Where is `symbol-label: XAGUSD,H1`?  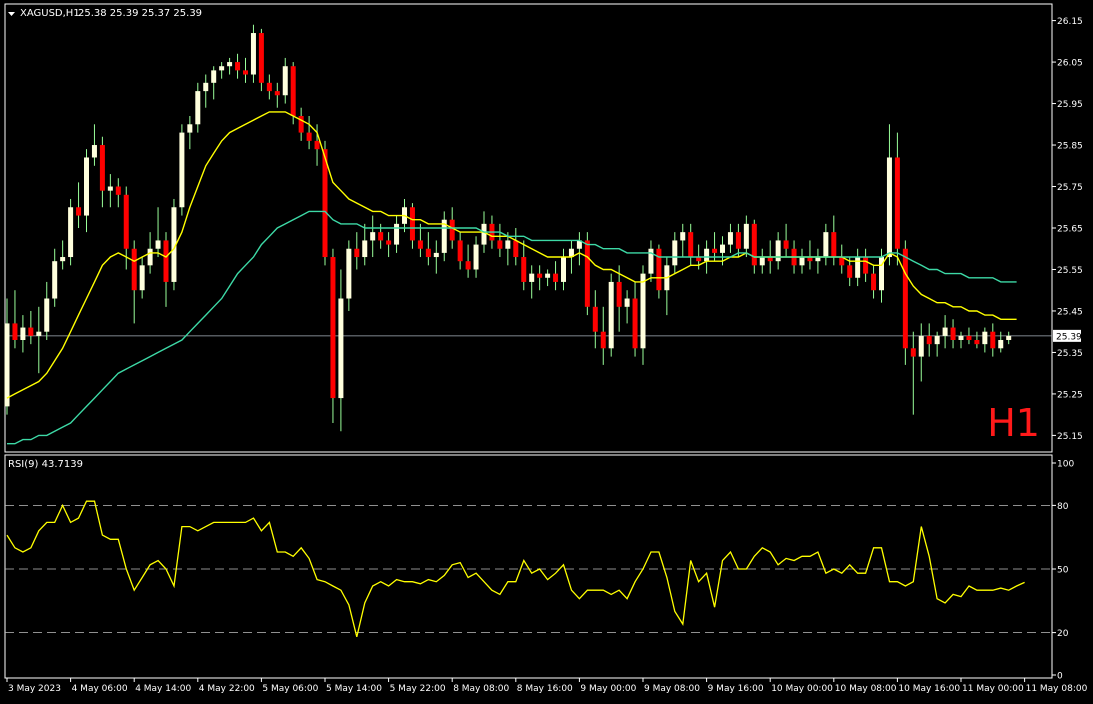 symbol-label: XAGUSD,H1 is located at coordinates (50, 13).